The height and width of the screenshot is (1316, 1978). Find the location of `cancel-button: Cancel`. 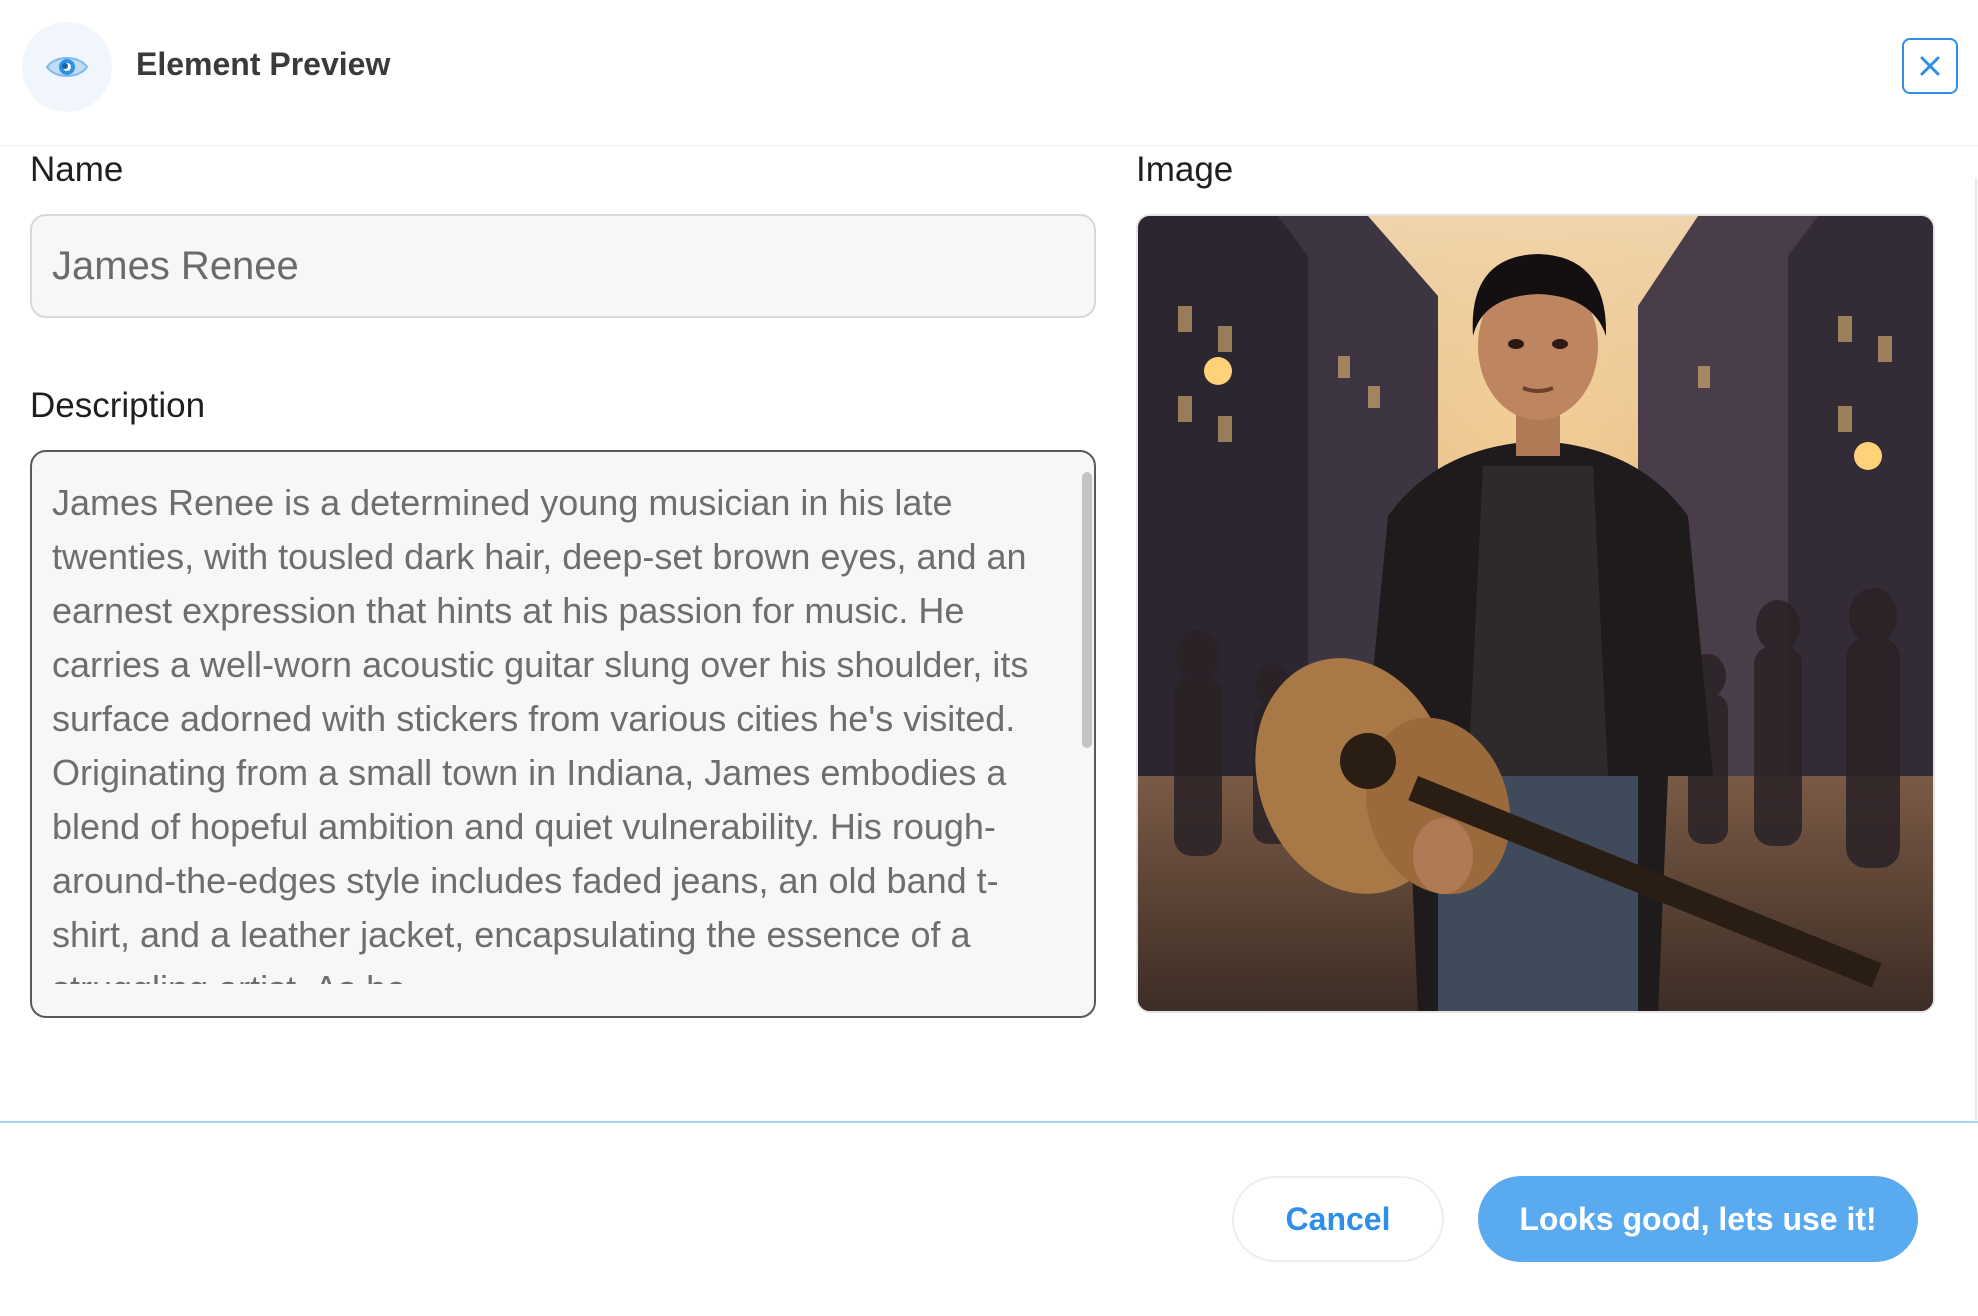

cancel-button: Cancel is located at coordinates (1338, 1219).